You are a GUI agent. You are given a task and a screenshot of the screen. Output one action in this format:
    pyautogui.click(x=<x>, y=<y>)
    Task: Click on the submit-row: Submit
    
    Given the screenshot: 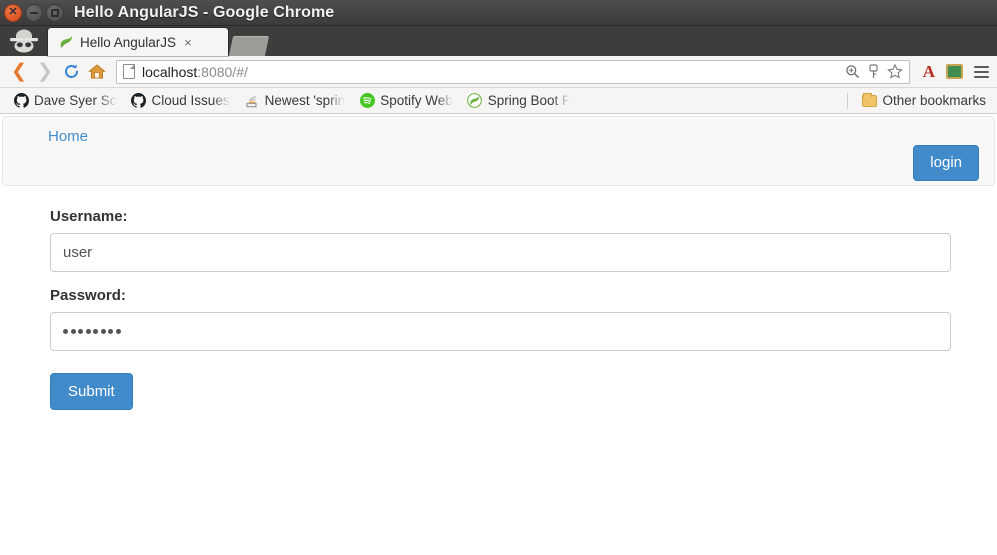 What is the action you would take?
    pyautogui.click(x=498, y=391)
    